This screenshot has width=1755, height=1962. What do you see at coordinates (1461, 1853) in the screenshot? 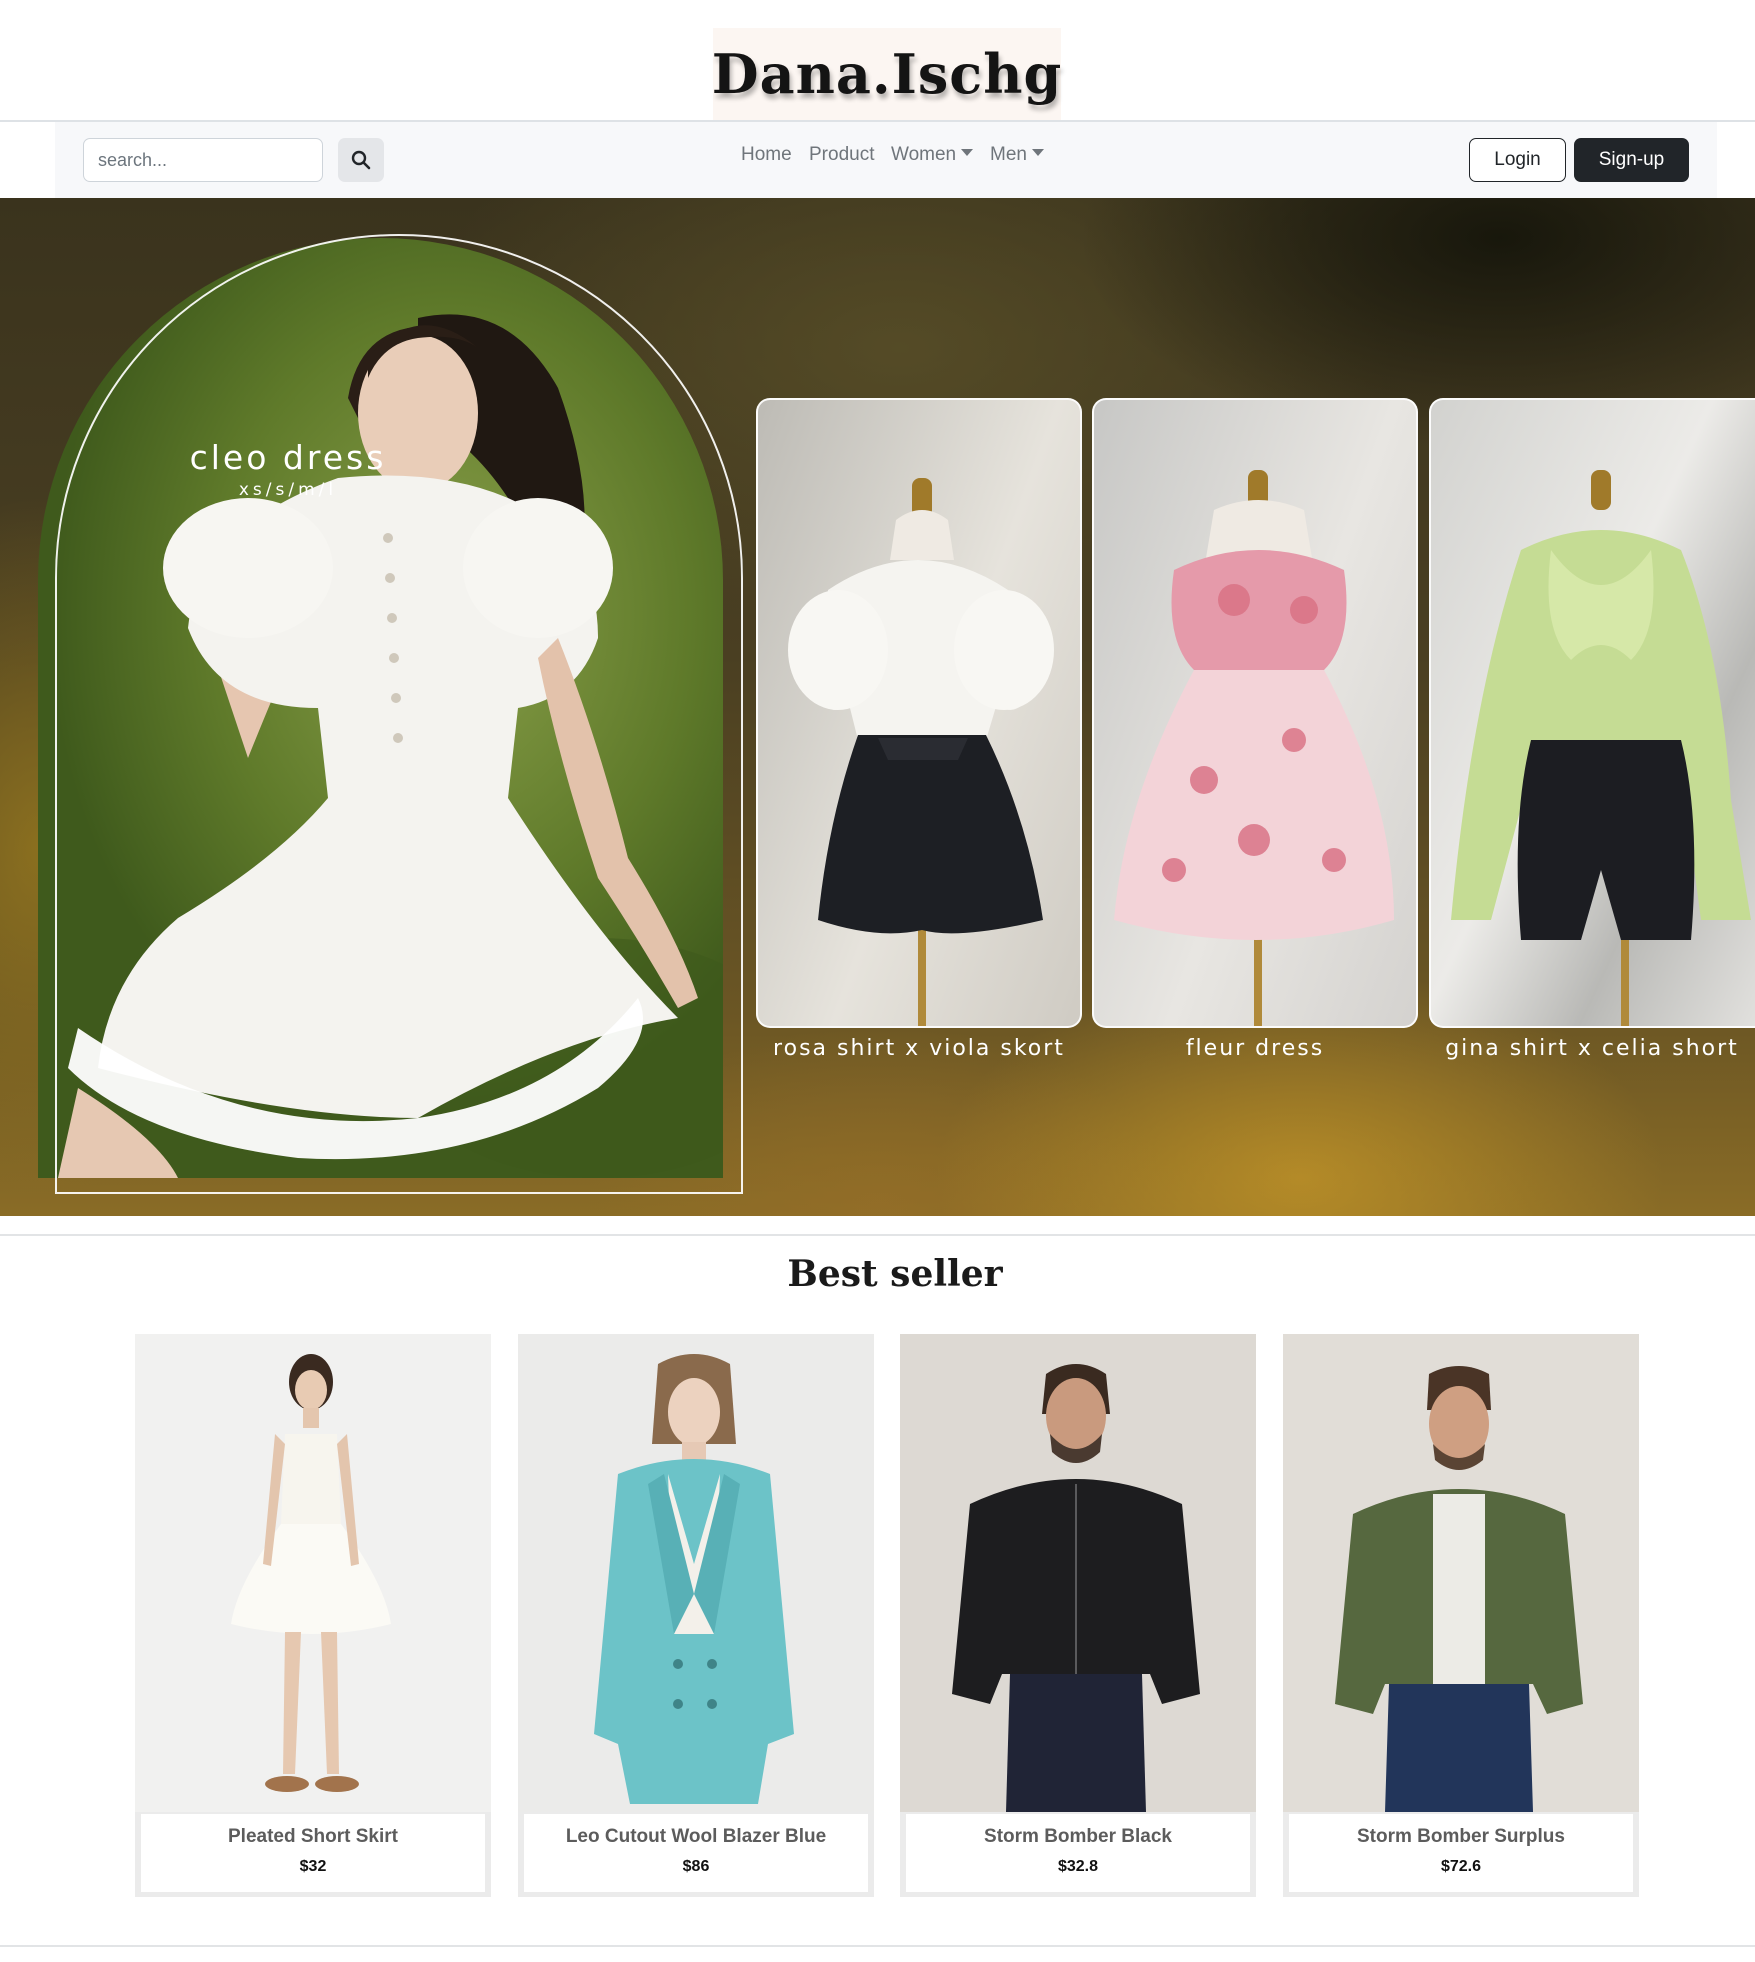
I see `product-info: Storm Bomber Surplus $72.6` at bounding box center [1461, 1853].